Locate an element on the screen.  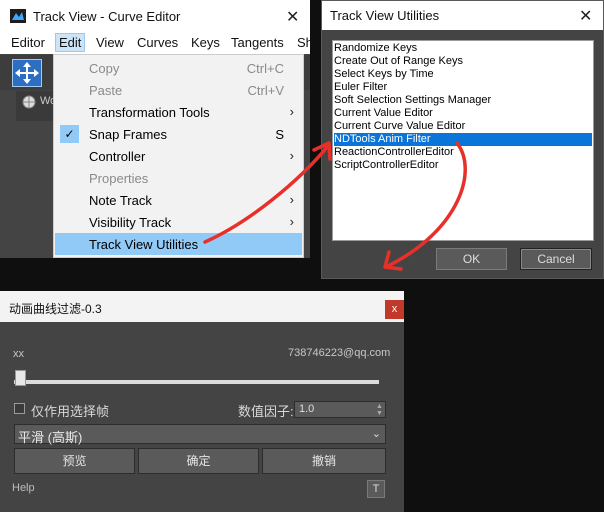
menu-view: View is located at coordinates (110, 42).